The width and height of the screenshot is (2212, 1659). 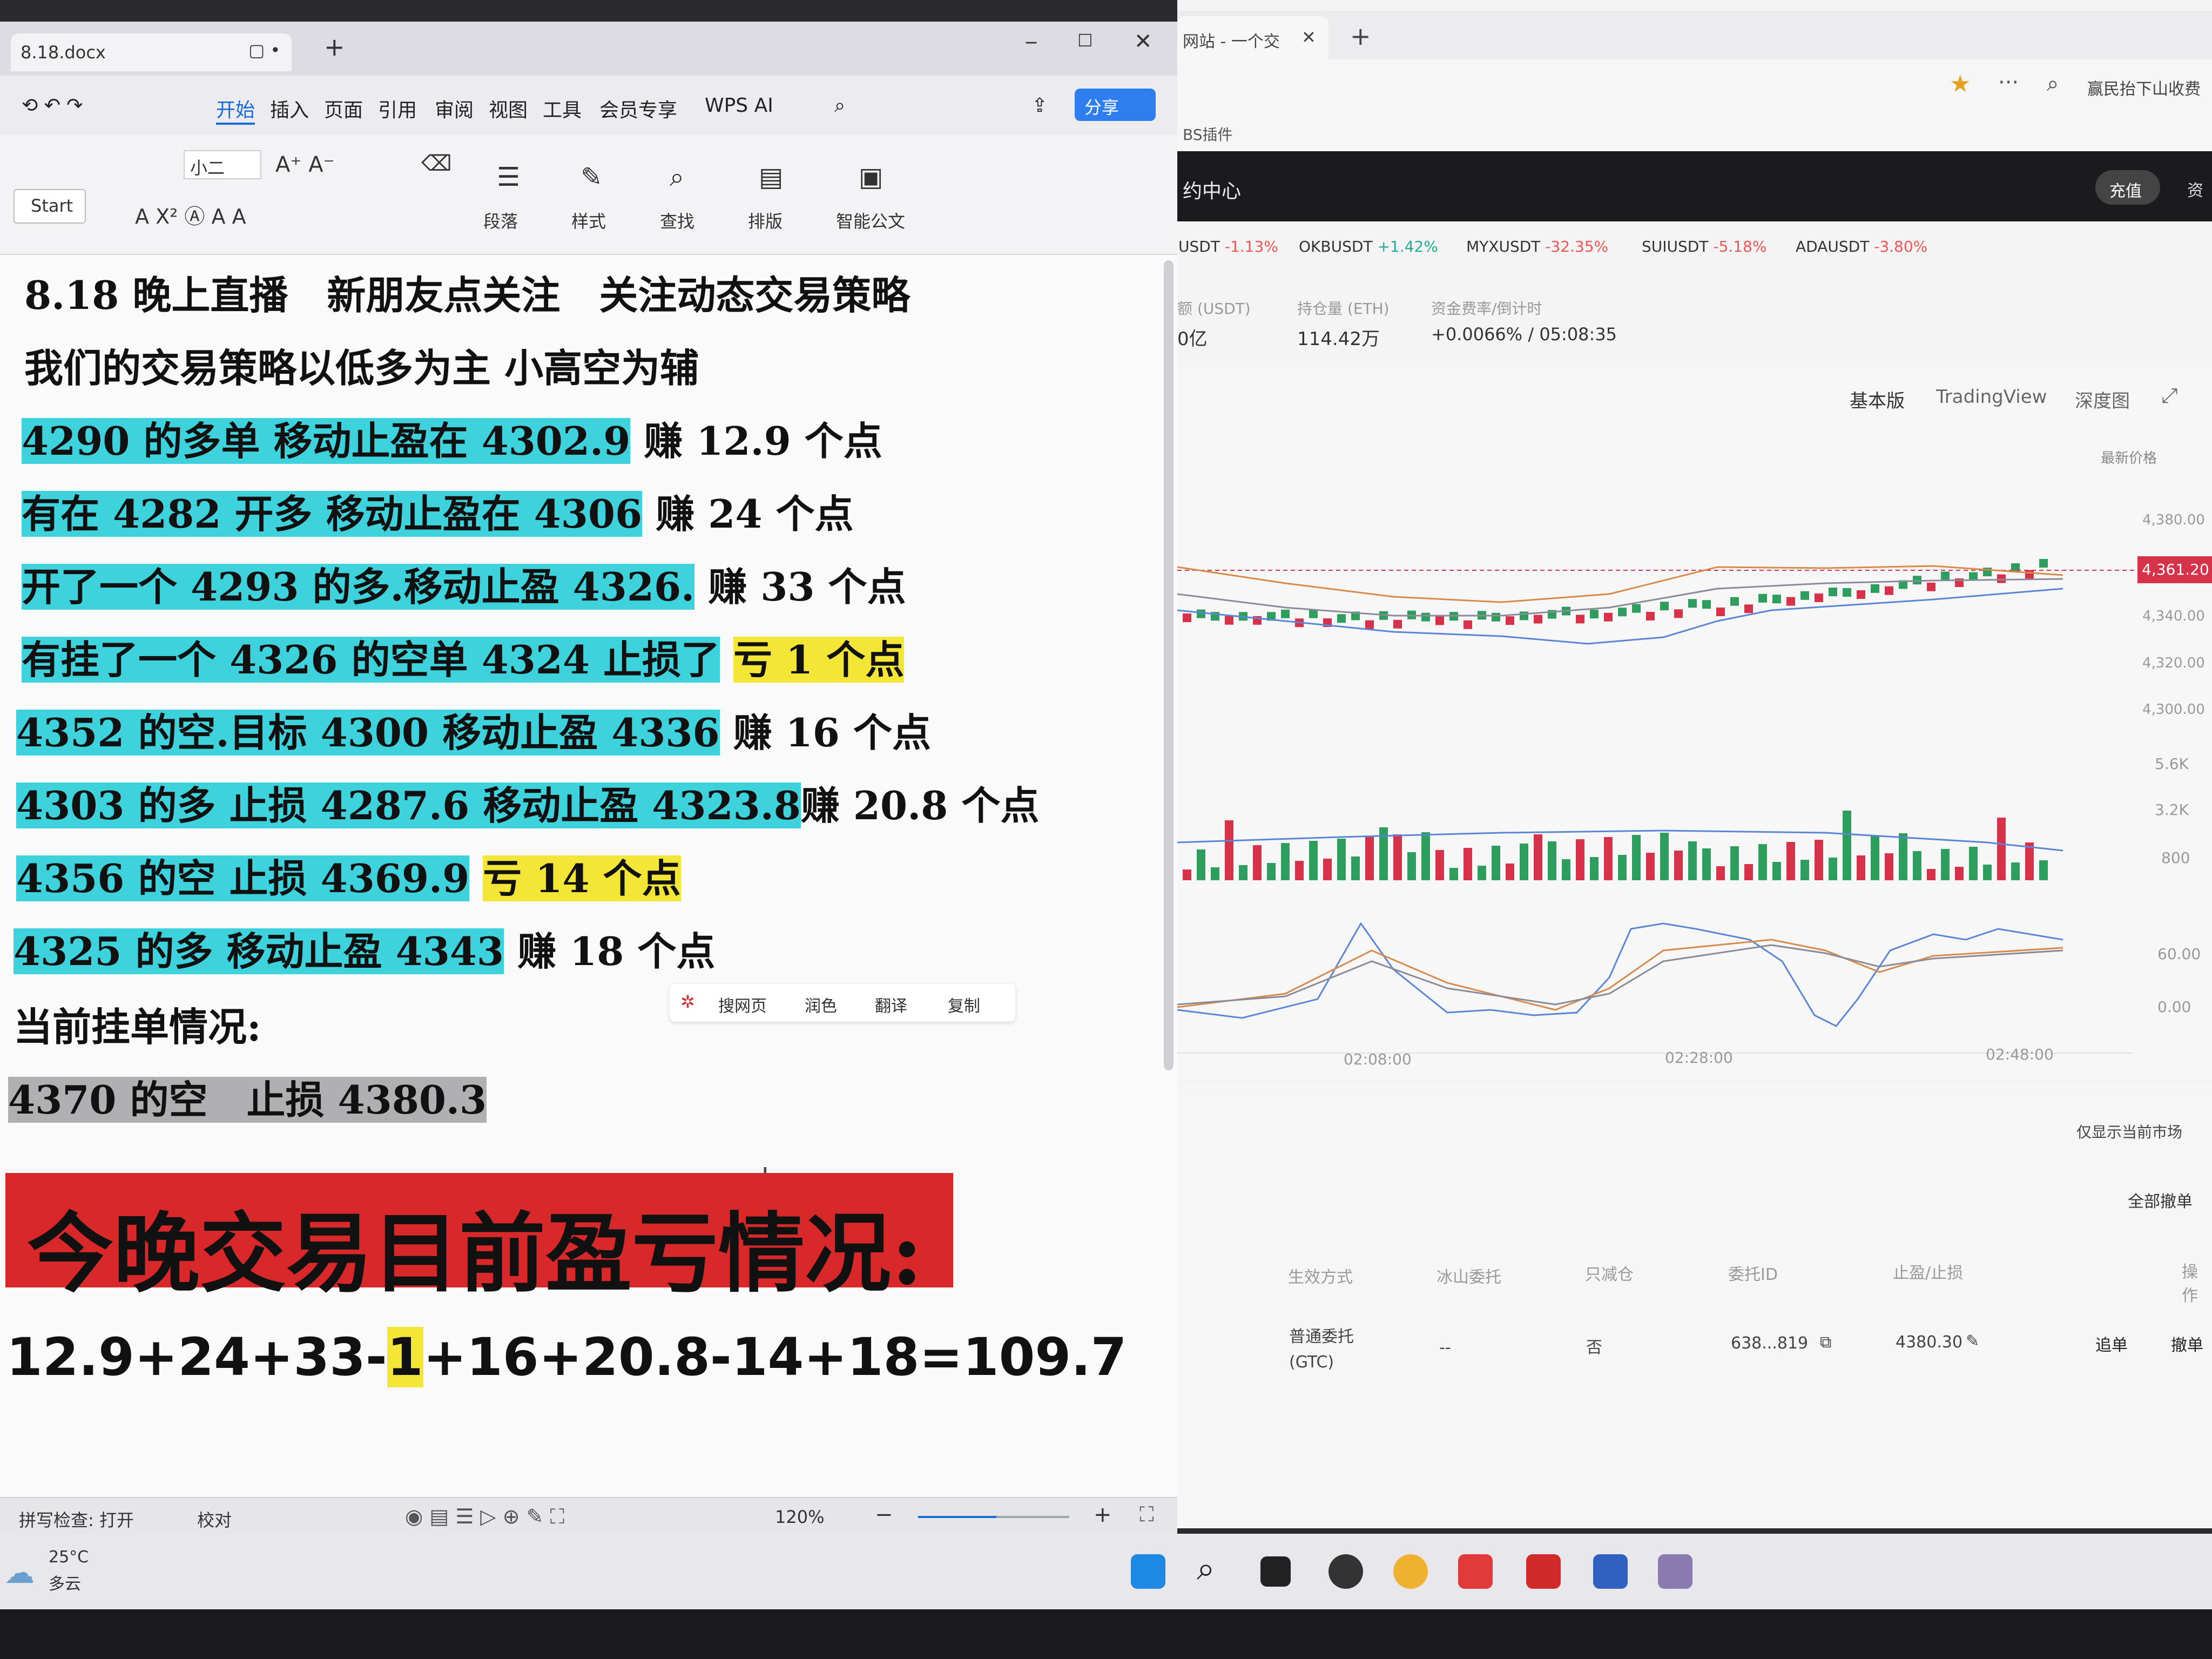 What do you see at coordinates (1610, 1571) in the screenshot?
I see `calculator-icon` at bounding box center [1610, 1571].